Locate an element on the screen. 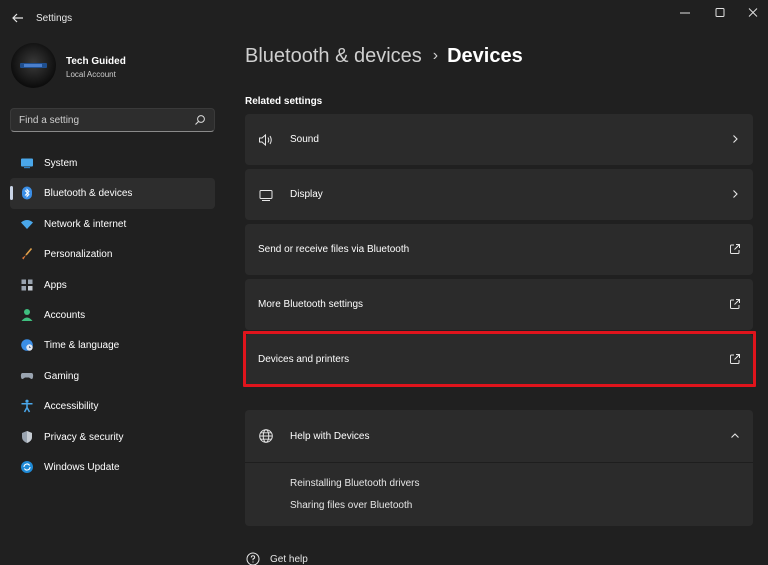 This screenshot has width=768, height=565. sidebar-item-label: Windows Update is located at coordinates (82, 467).